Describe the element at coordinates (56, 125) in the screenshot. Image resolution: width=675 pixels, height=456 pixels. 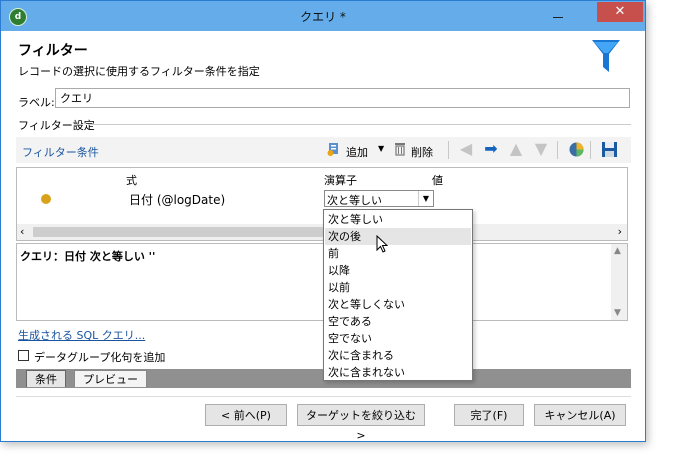
I see `filter-settings-label: フィルター設定` at that location.